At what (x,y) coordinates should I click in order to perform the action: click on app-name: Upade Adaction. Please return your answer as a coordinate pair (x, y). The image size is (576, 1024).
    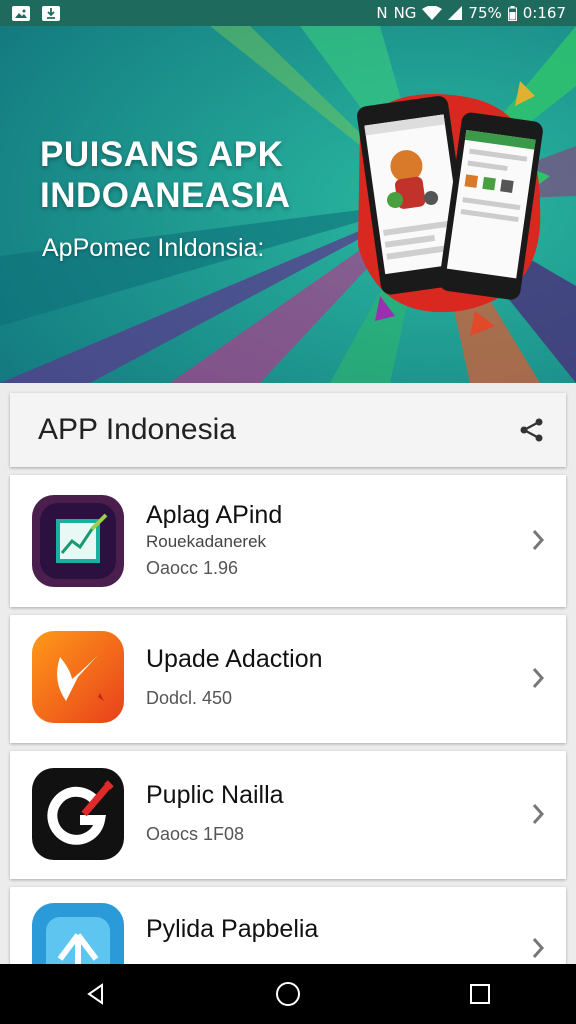
    Looking at the image, I should click on (234, 659).